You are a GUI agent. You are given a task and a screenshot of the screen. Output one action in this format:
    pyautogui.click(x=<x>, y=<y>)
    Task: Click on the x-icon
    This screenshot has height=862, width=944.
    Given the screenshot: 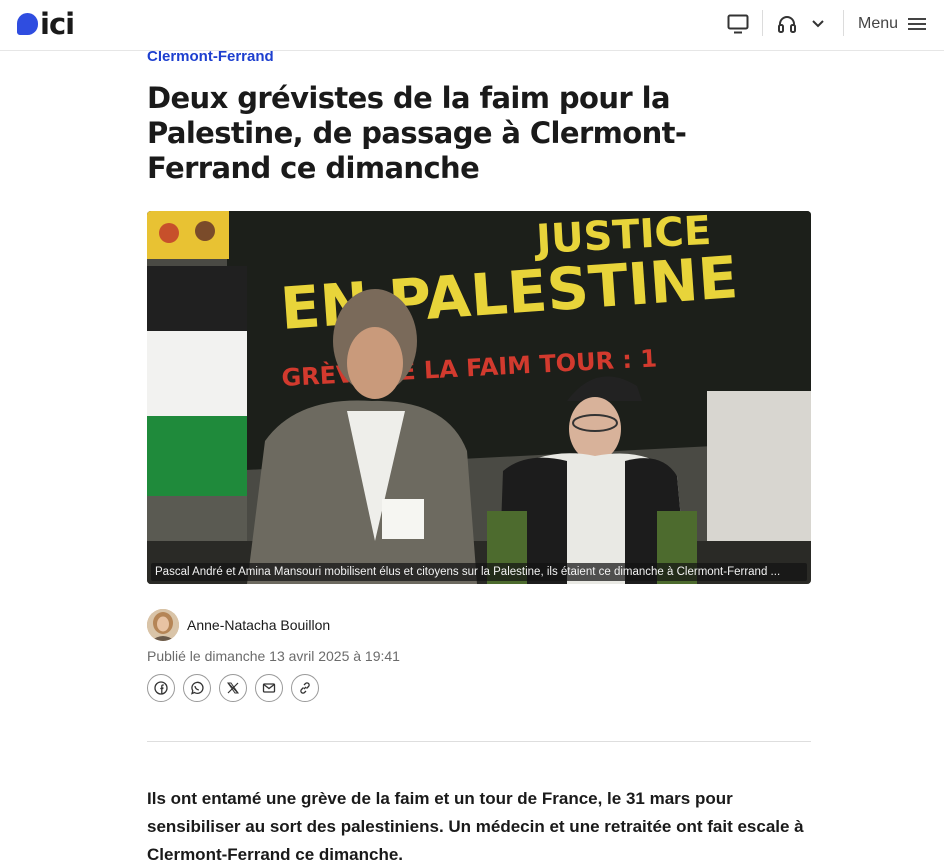 What is the action you would take?
    pyautogui.click(x=233, y=688)
    